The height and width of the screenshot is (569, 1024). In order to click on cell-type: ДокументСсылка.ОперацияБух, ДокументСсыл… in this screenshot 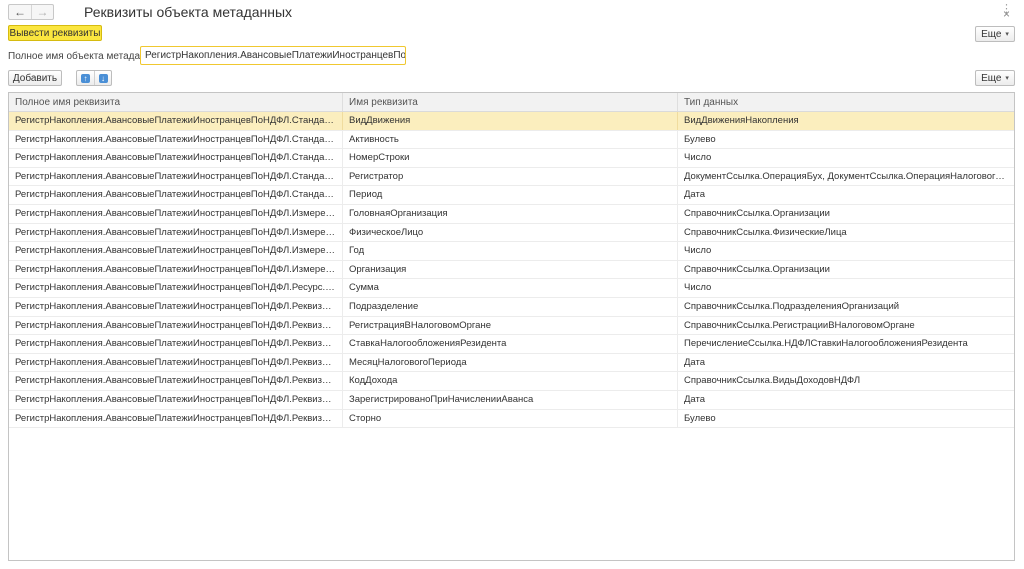, I will do `click(849, 176)`.